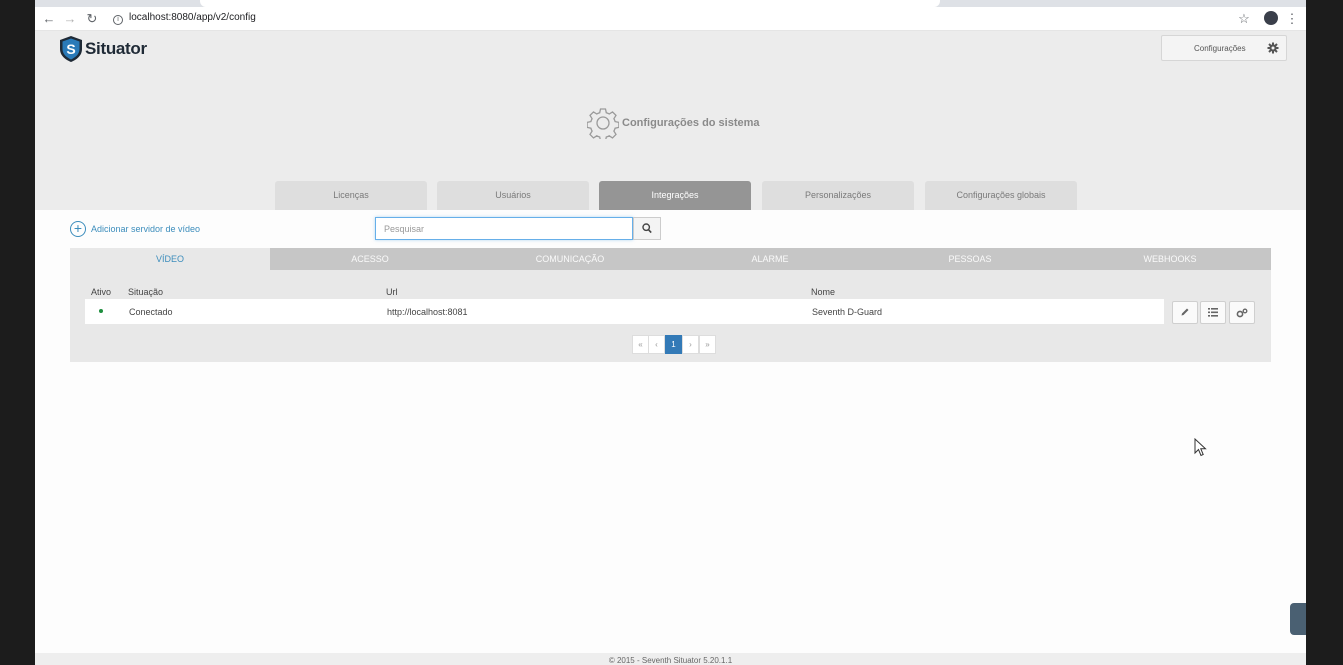 This screenshot has height=665, width=1343. I want to click on browser-tabstrip, so click(670, 3).